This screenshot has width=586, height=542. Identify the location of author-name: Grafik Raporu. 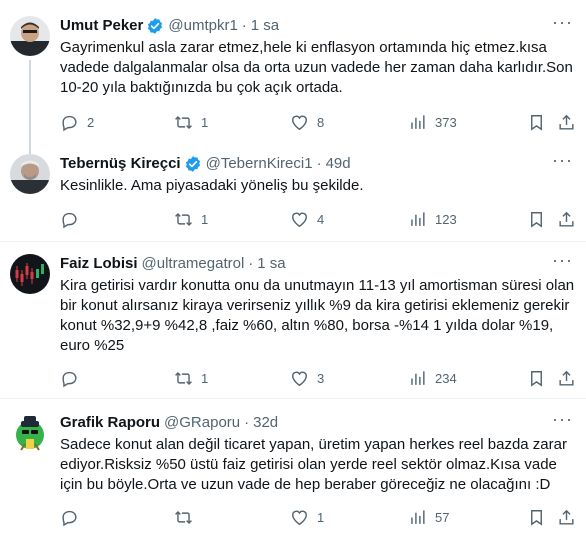
(110, 423).